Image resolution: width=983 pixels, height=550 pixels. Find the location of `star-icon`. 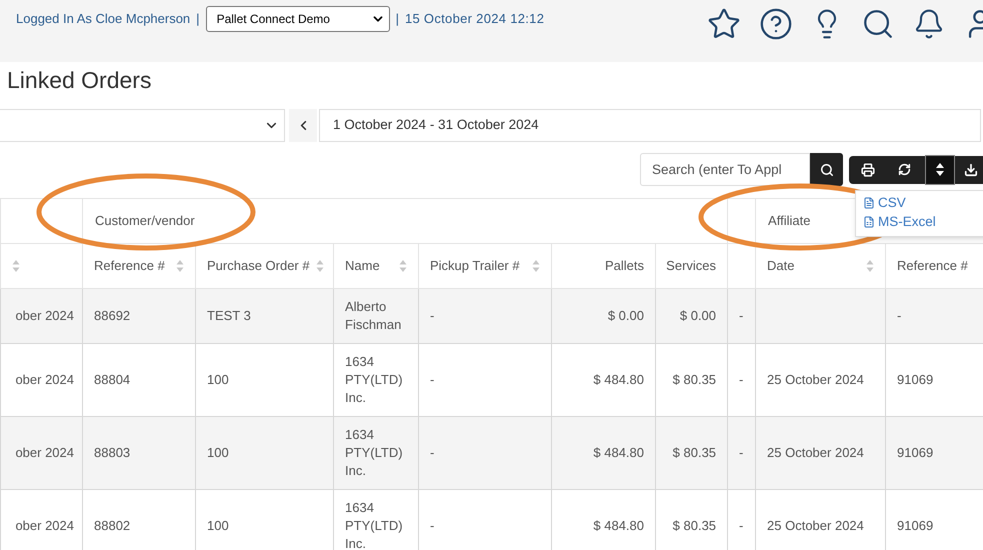

star-icon is located at coordinates (724, 24).